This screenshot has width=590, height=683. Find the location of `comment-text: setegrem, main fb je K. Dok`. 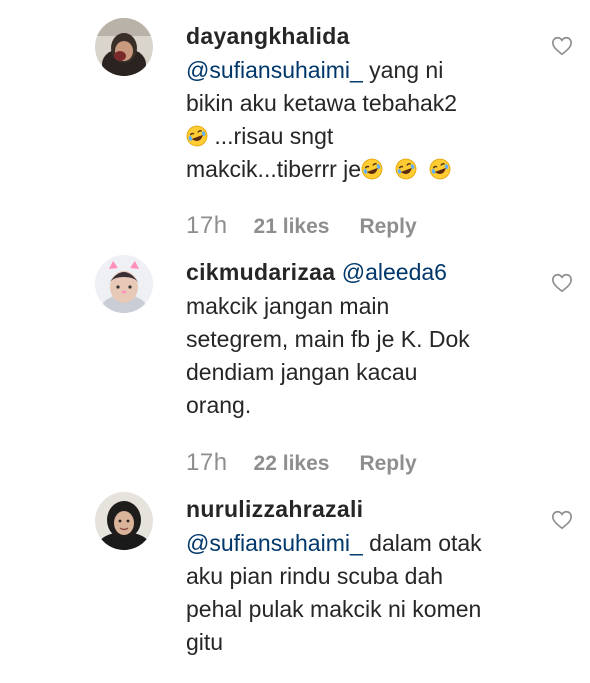

comment-text: setegrem, main fb je K. Dok is located at coordinates (328, 339).